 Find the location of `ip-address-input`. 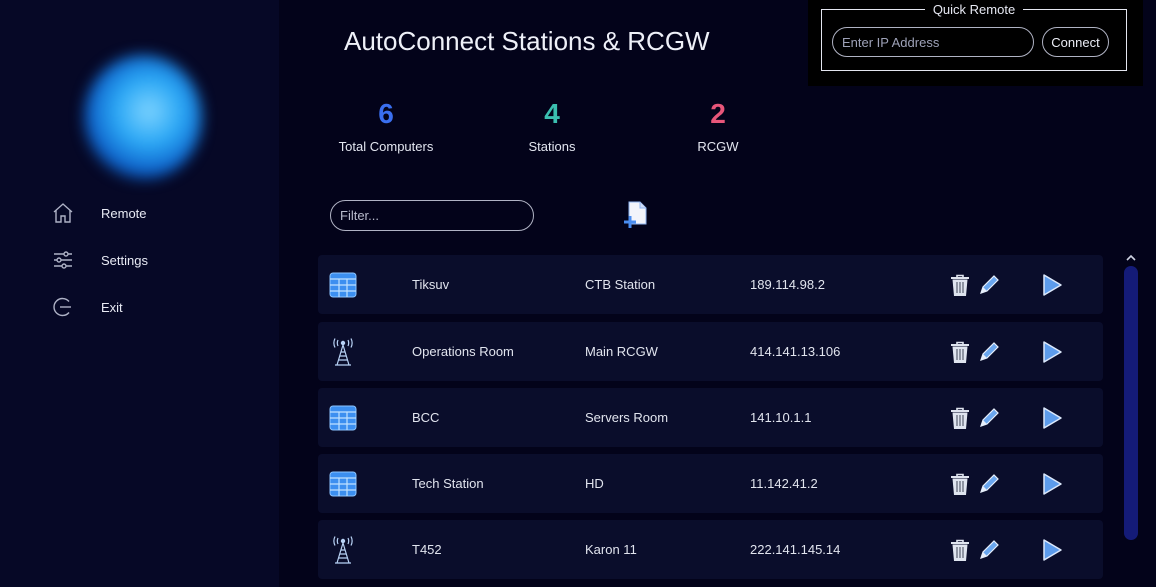

ip-address-input is located at coordinates (933, 42).